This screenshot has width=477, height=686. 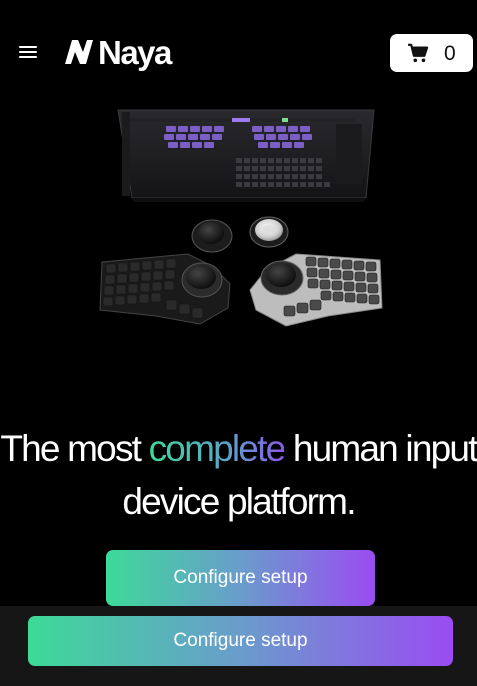 I want to click on naya-logo: Naya, so click(x=117, y=52).